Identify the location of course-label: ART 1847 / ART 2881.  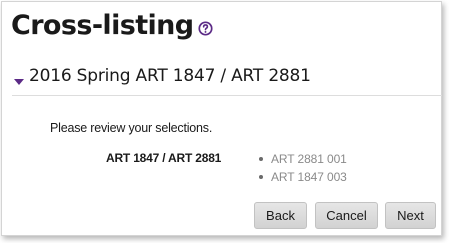
(164, 158).